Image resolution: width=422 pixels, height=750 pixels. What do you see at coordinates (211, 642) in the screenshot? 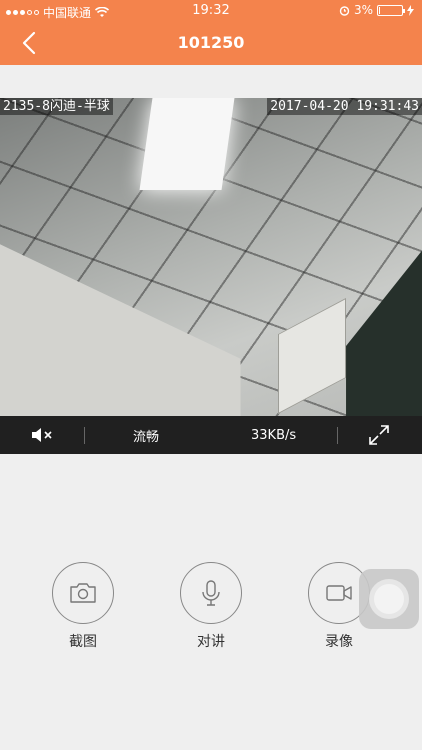
I see `intercom-label: 对讲` at bounding box center [211, 642].